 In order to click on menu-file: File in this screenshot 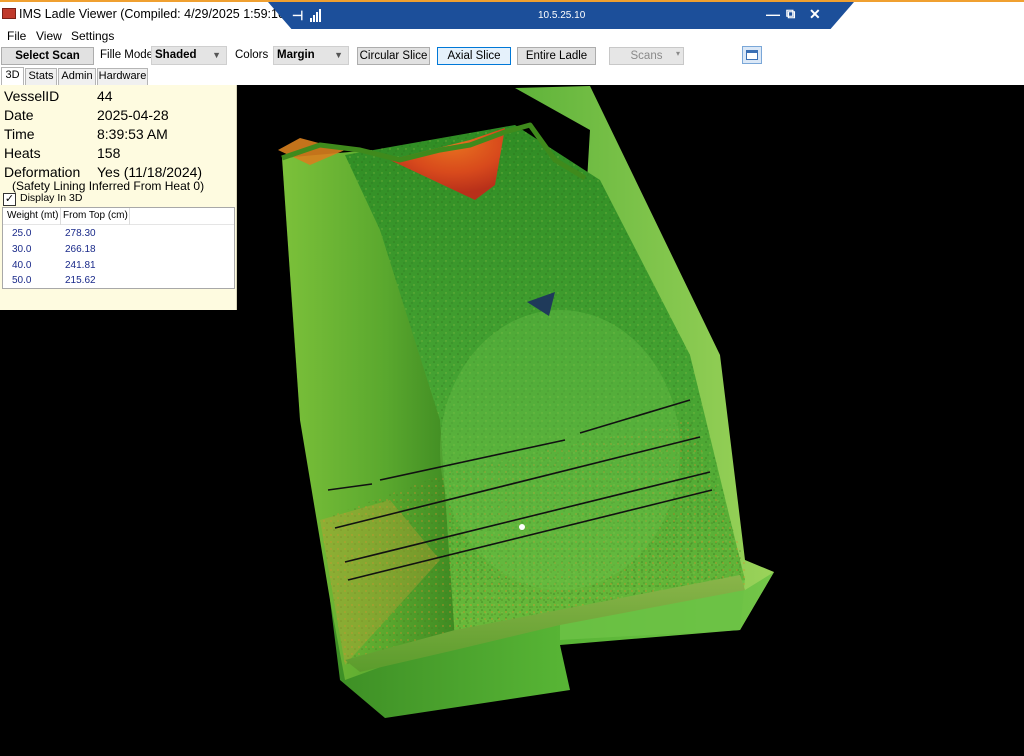, I will do `click(16, 36)`.